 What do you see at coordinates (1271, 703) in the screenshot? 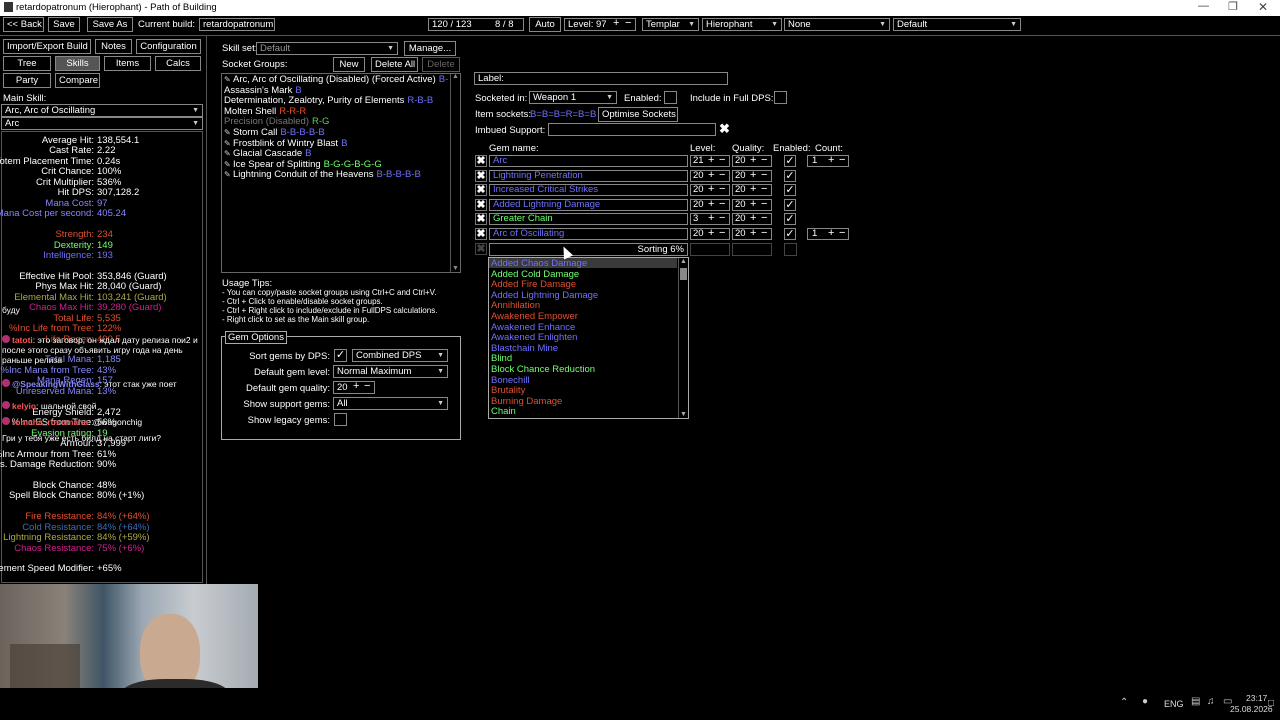
I see `notifications-icon: □` at bounding box center [1271, 703].